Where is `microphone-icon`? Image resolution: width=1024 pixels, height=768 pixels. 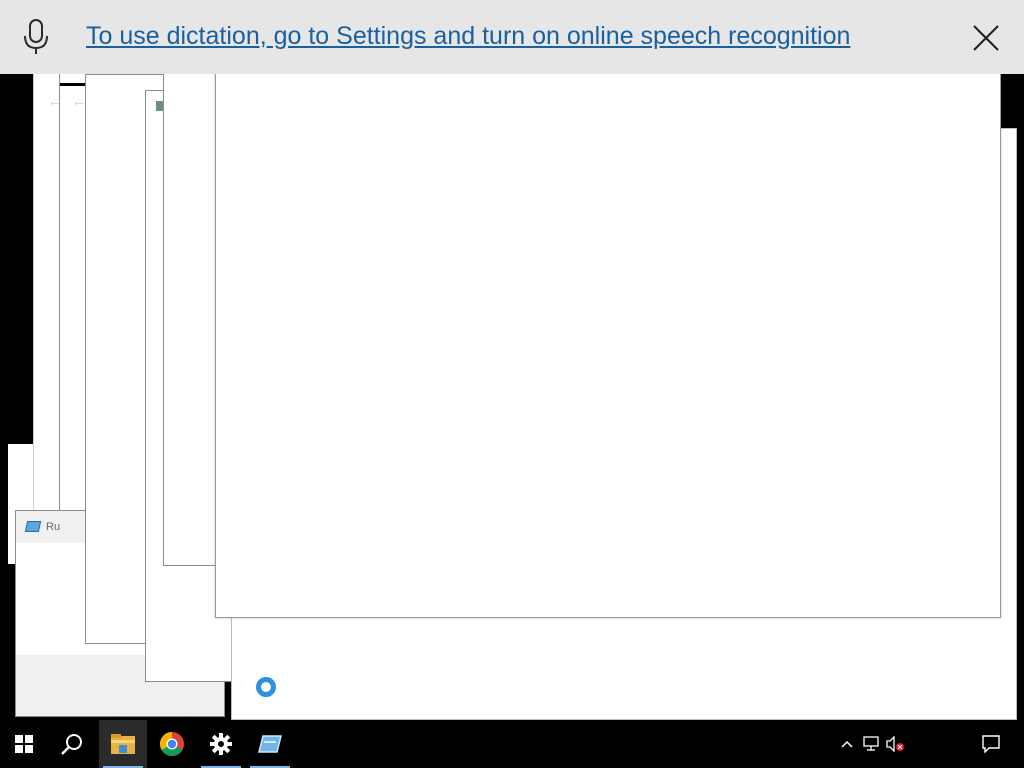 microphone-icon is located at coordinates (36, 37).